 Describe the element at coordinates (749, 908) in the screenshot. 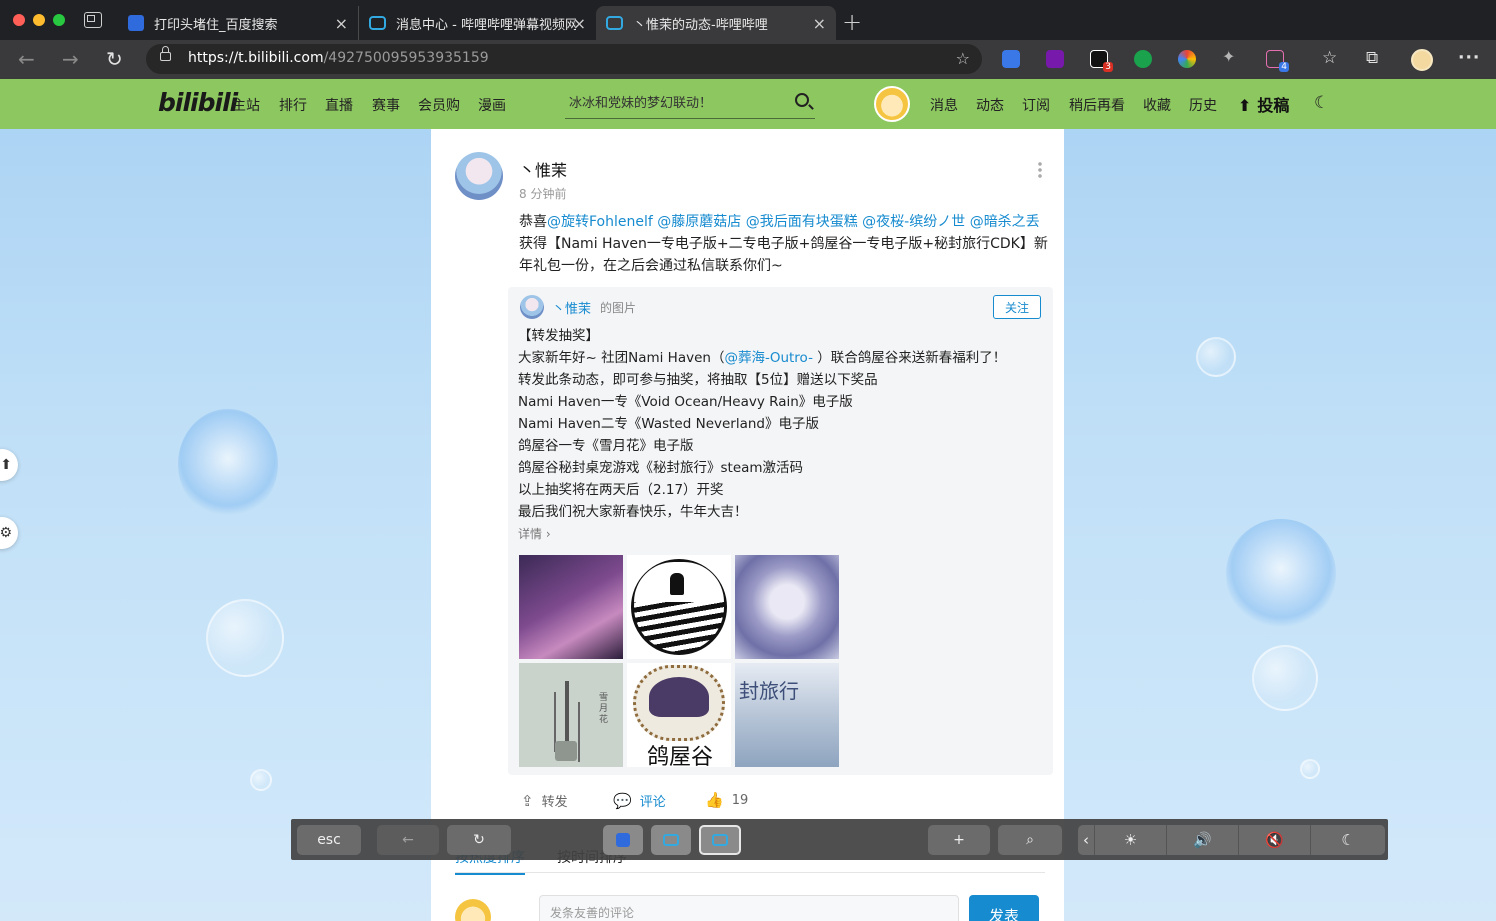

I see `comment-input: 发条友善的评论` at that location.